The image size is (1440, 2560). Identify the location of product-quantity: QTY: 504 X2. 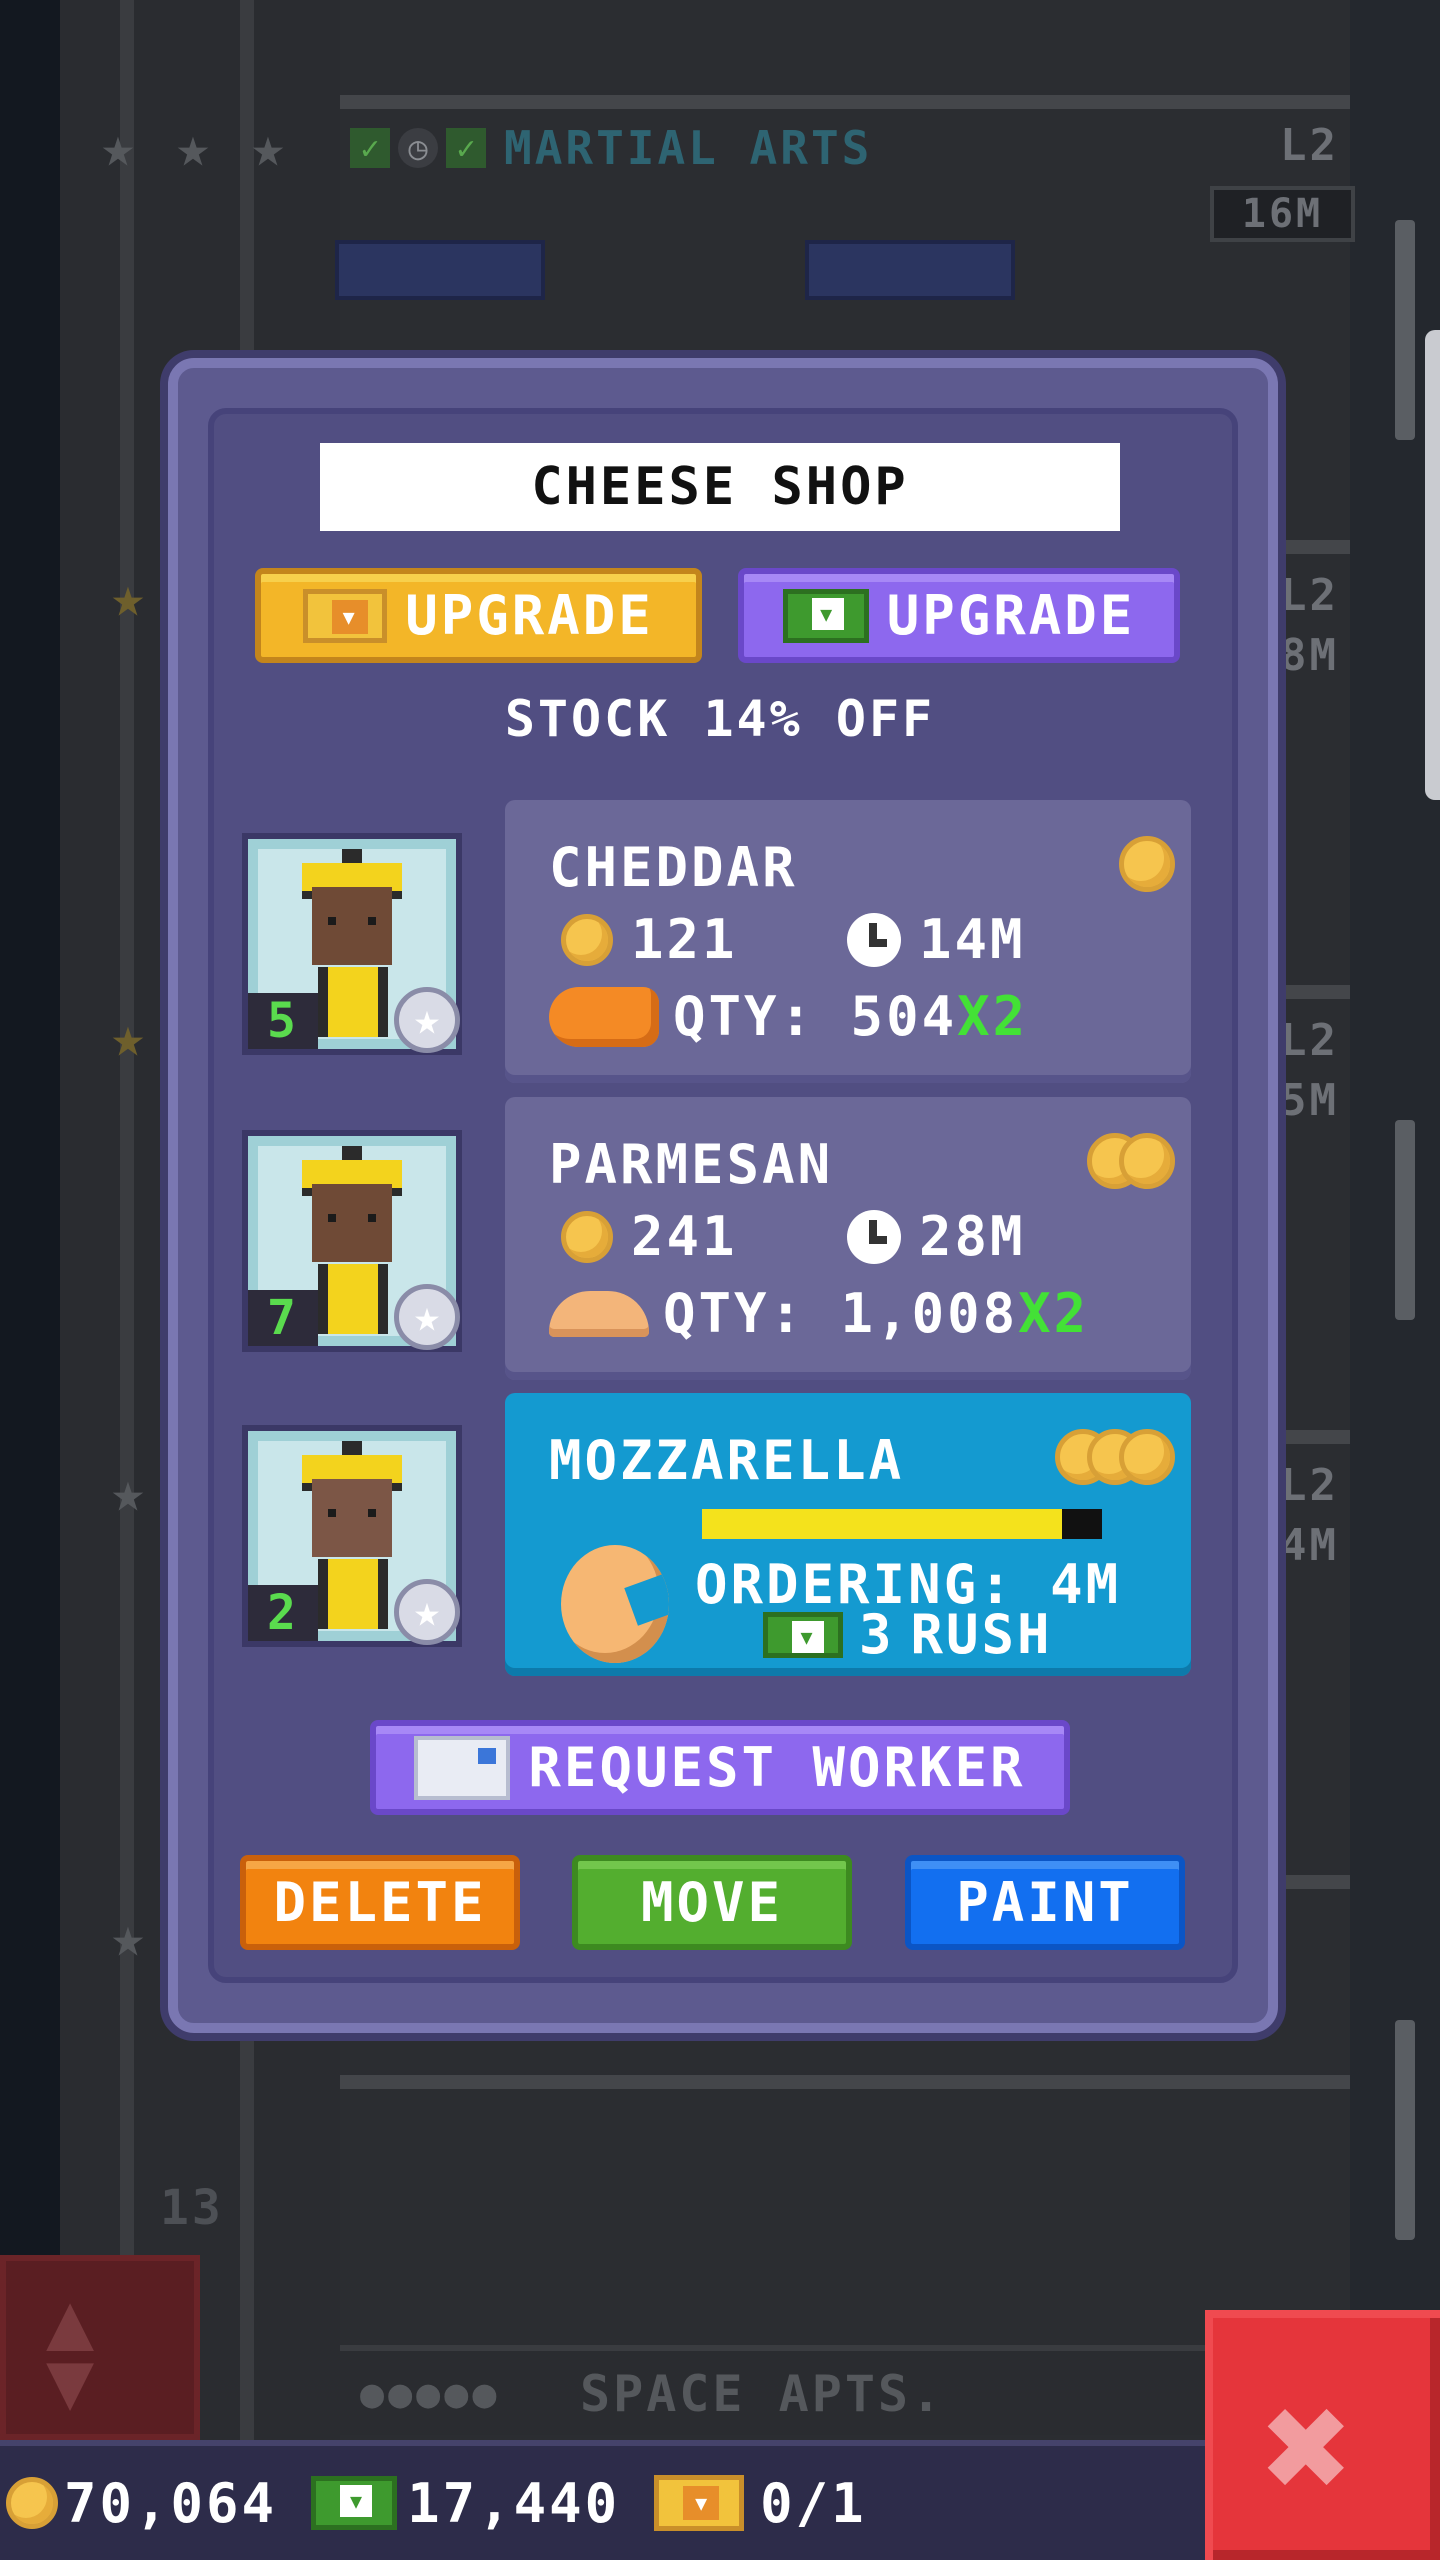
(788, 1016).